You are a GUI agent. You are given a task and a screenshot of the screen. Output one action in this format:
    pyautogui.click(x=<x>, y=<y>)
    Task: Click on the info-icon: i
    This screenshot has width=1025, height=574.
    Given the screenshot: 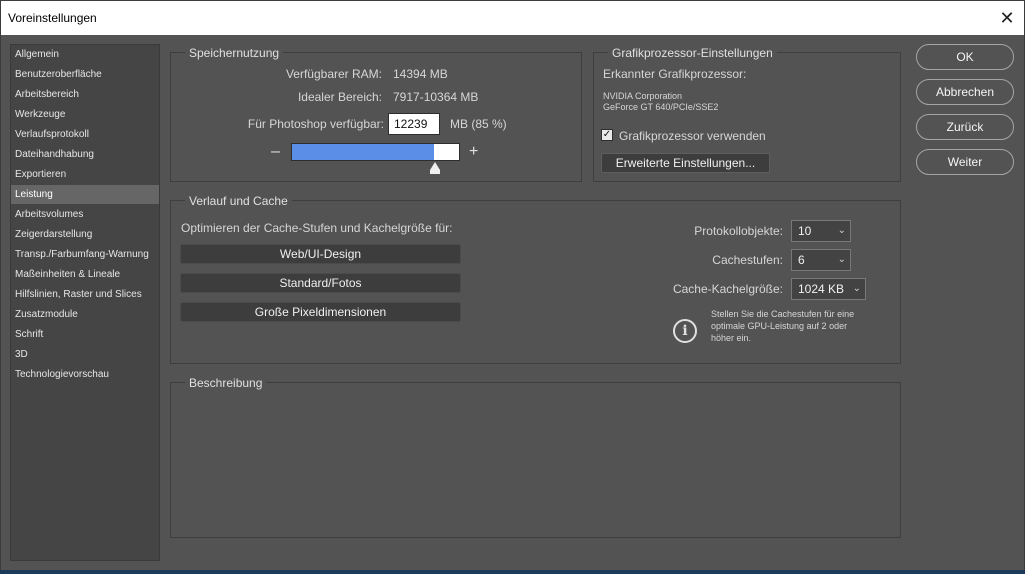 What is the action you would take?
    pyautogui.click(x=685, y=331)
    